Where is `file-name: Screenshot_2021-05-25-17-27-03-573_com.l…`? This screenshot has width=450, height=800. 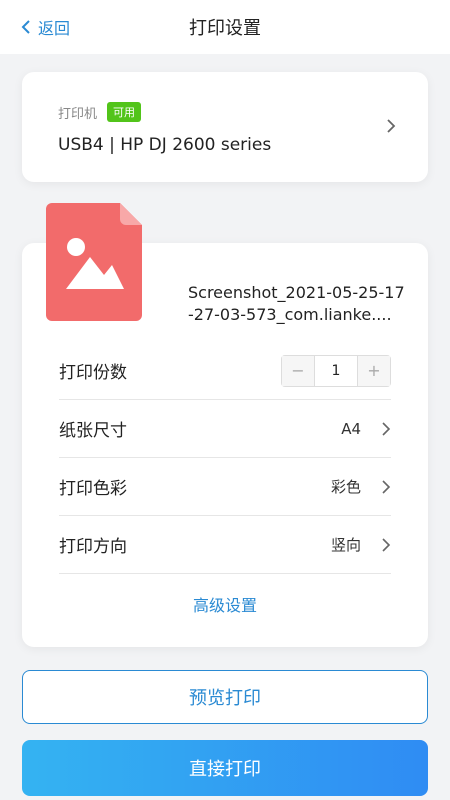 file-name: Screenshot_2021-05-25-17-27-03-573_com.l… is located at coordinates (296, 303).